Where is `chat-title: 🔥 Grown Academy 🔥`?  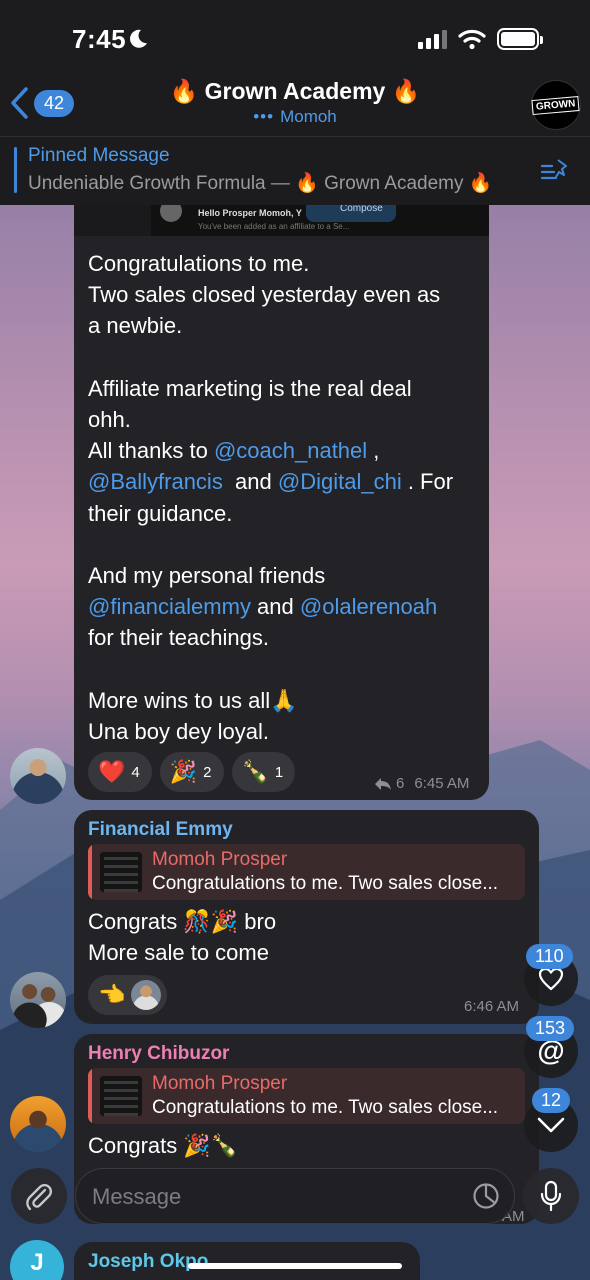
chat-title: 🔥 Grown Academy 🔥 is located at coordinates (295, 91).